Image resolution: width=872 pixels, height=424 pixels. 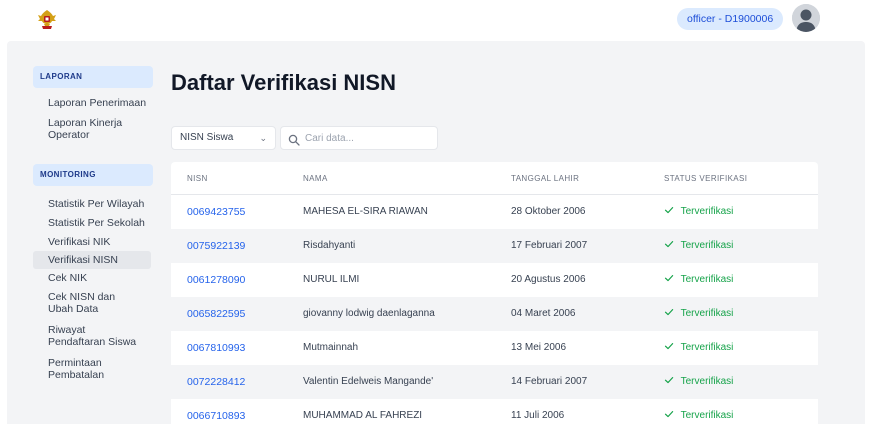 What do you see at coordinates (93, 175) in the screenshot?
I see `sidebar-section-monitoring: MONITORING` at bounding box center [93, 175].